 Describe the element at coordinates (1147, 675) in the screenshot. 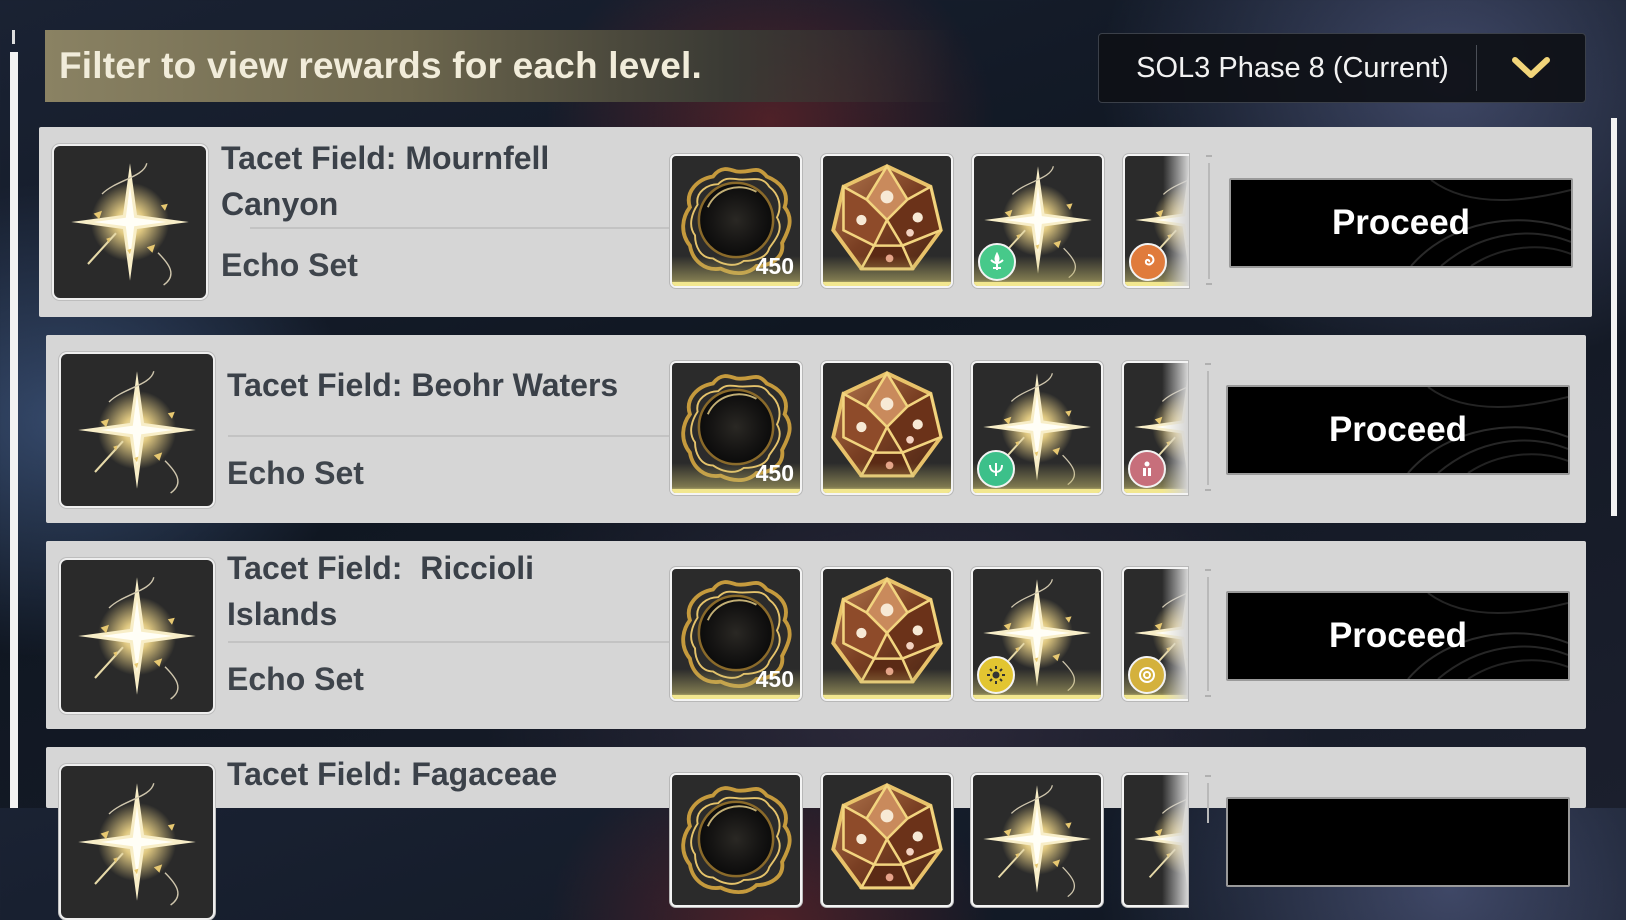

I see `ring-badge-icon` at that location.